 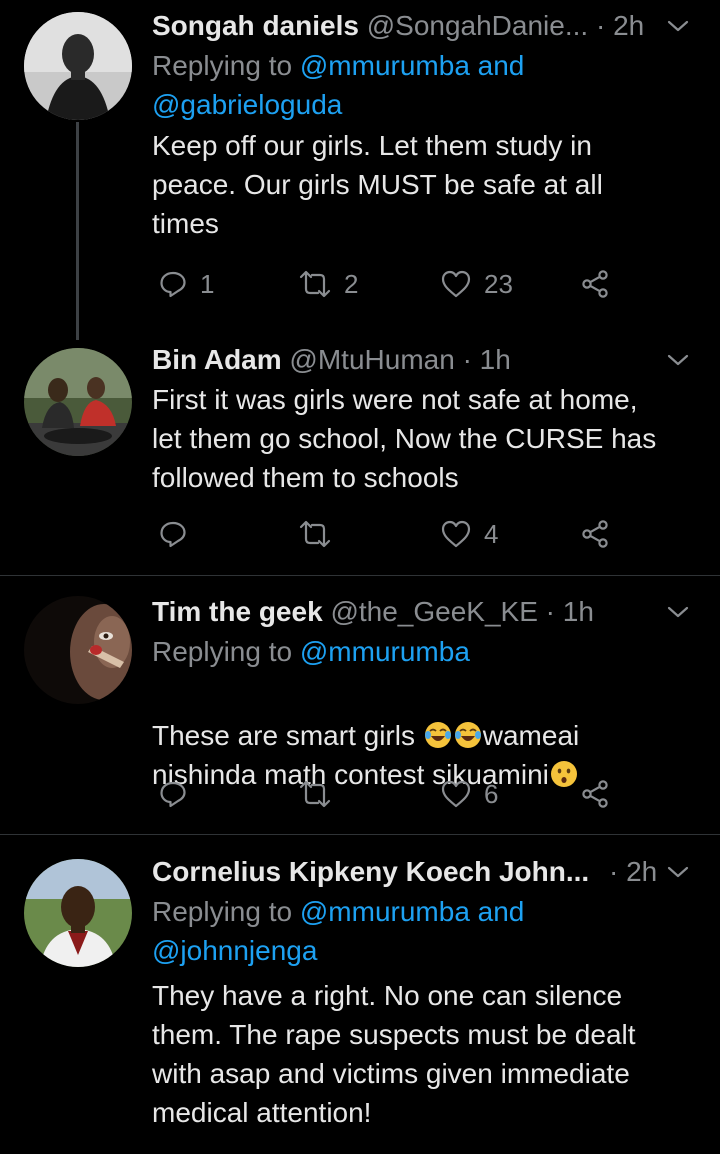 I want to click on user-handle: @MtuHuman, so click(x=371, y=359).